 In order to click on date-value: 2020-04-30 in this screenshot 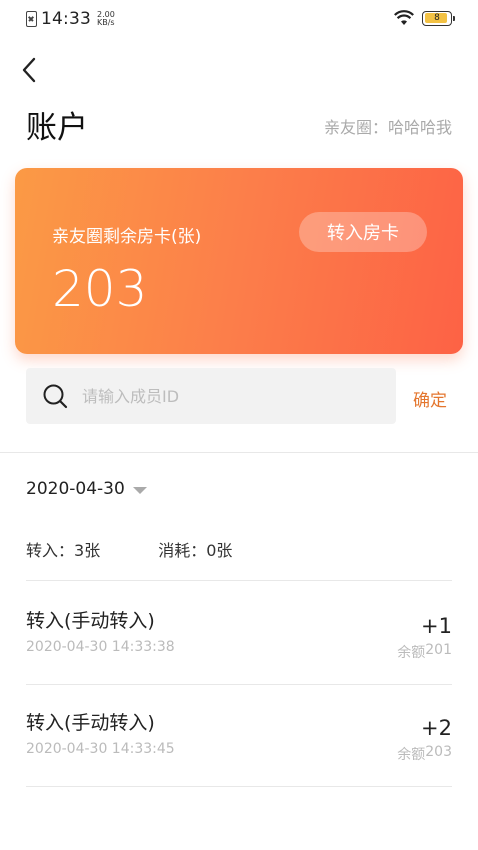, I will do `click(75, 489)`.